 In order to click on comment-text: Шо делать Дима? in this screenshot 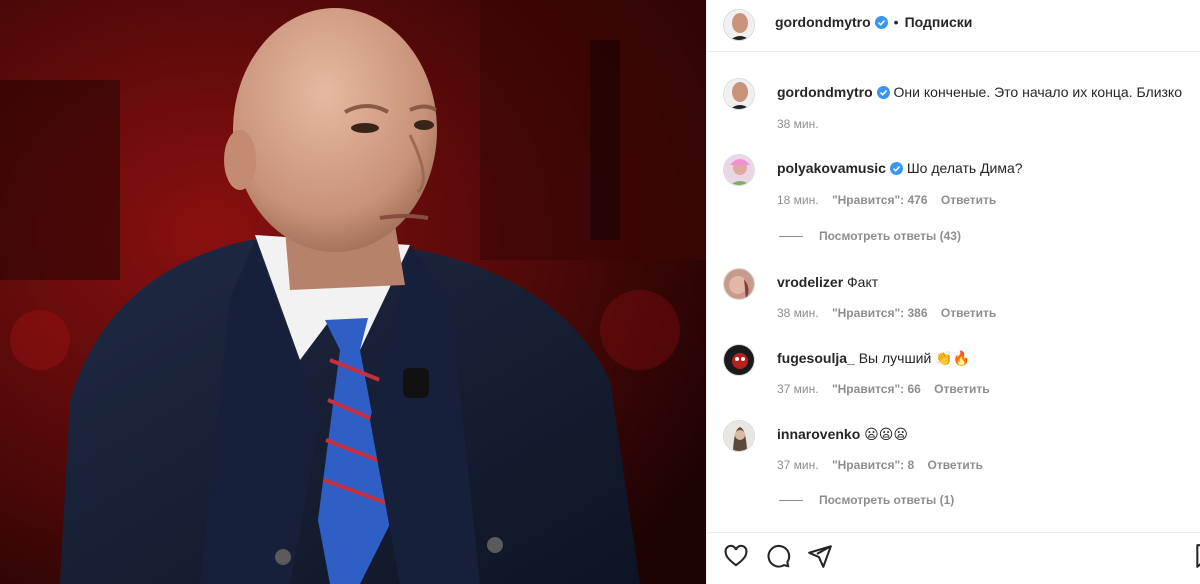, I will do `click(964, 168)`.